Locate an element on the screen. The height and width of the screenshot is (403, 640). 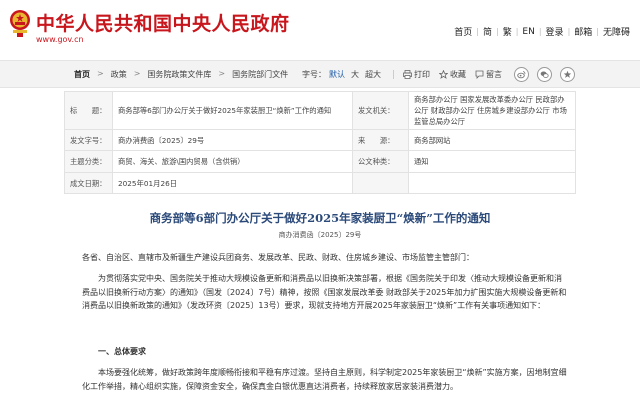
font-size-label: 字号： is located at coordinates (314, 74).